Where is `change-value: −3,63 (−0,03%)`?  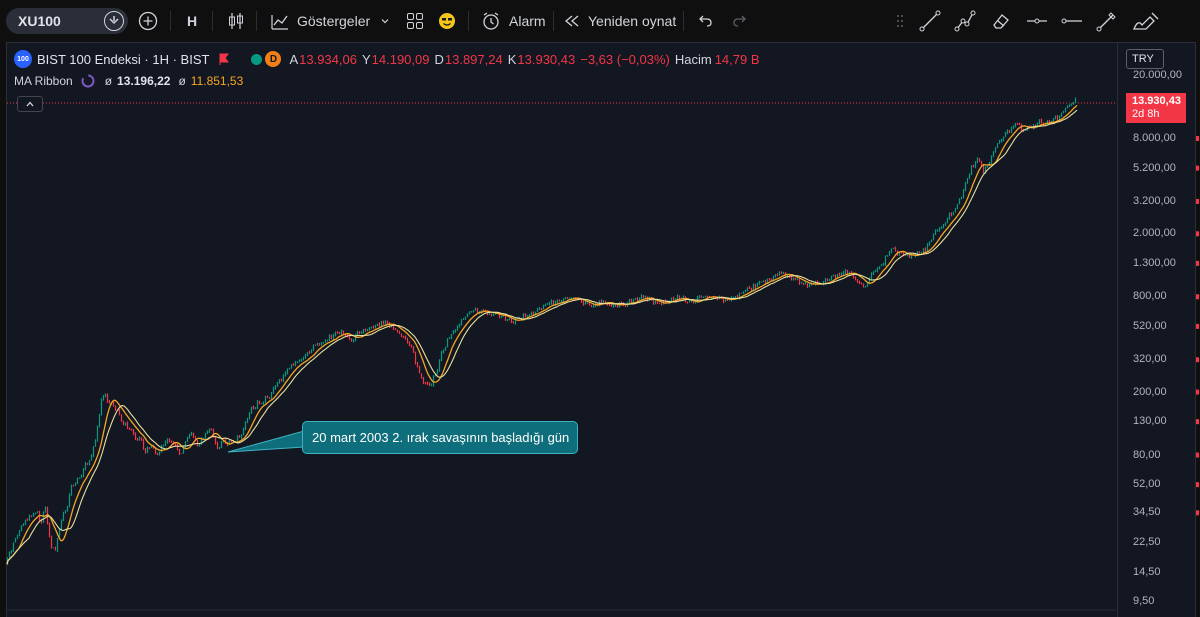
change-value: −3,63 (−0,03%) is located at coordinates (625, 59).